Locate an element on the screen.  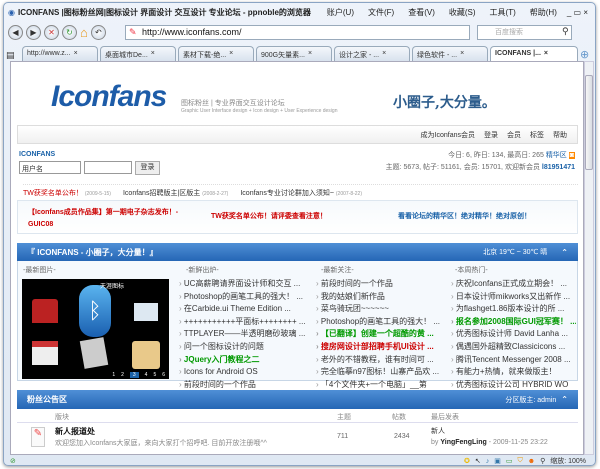
home-icon: ⌂ is located at coordinates (84, 32).